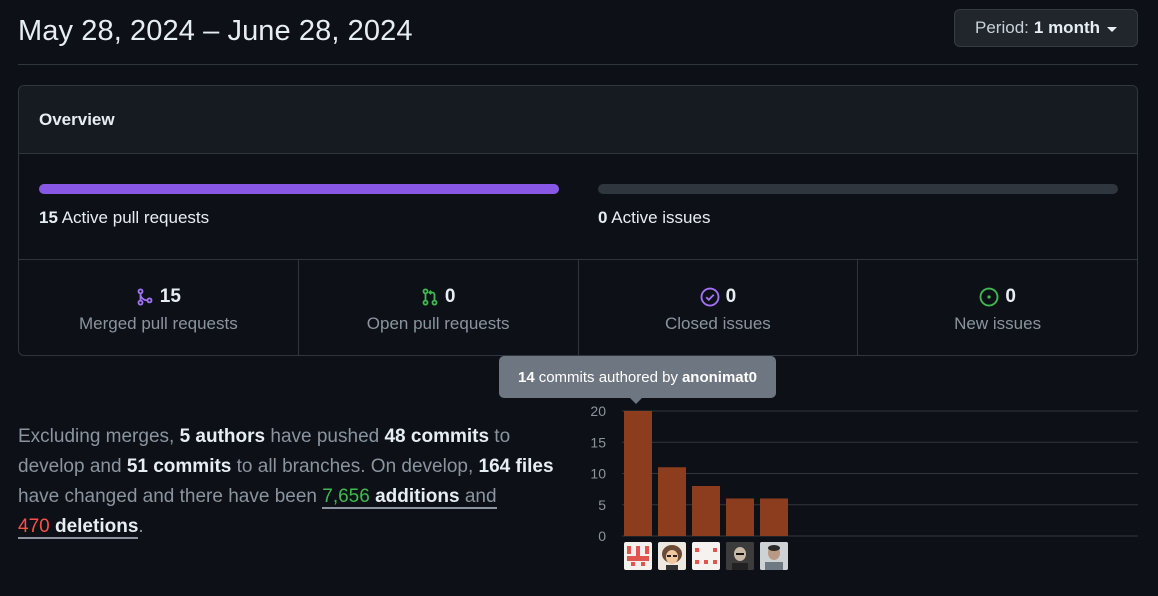 The width and height of the screenshot is (1158, 596). I want to click on new-issues-stat: 0 New issues, so click(997, 307).